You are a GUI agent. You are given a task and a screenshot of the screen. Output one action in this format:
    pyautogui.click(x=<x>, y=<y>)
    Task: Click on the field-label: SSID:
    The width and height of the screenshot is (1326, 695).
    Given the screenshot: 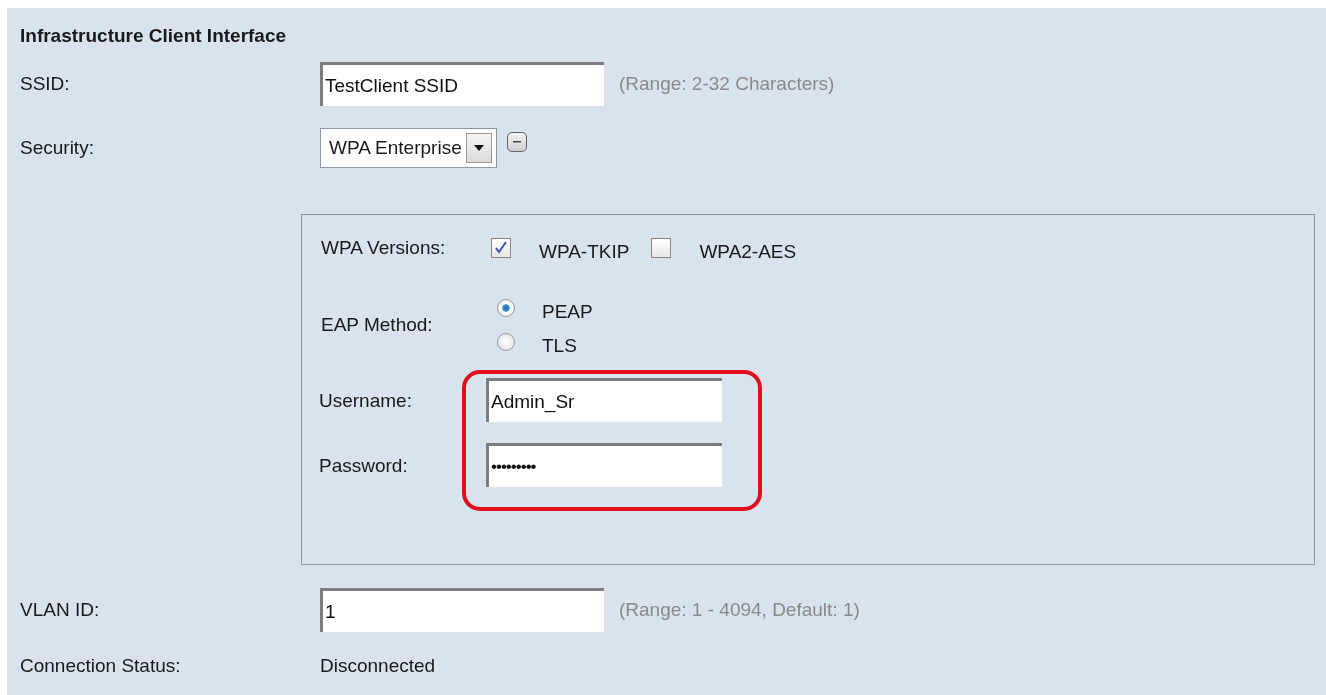 What is the action you would take?
    pyautogui.click(x=45, y=84)
    